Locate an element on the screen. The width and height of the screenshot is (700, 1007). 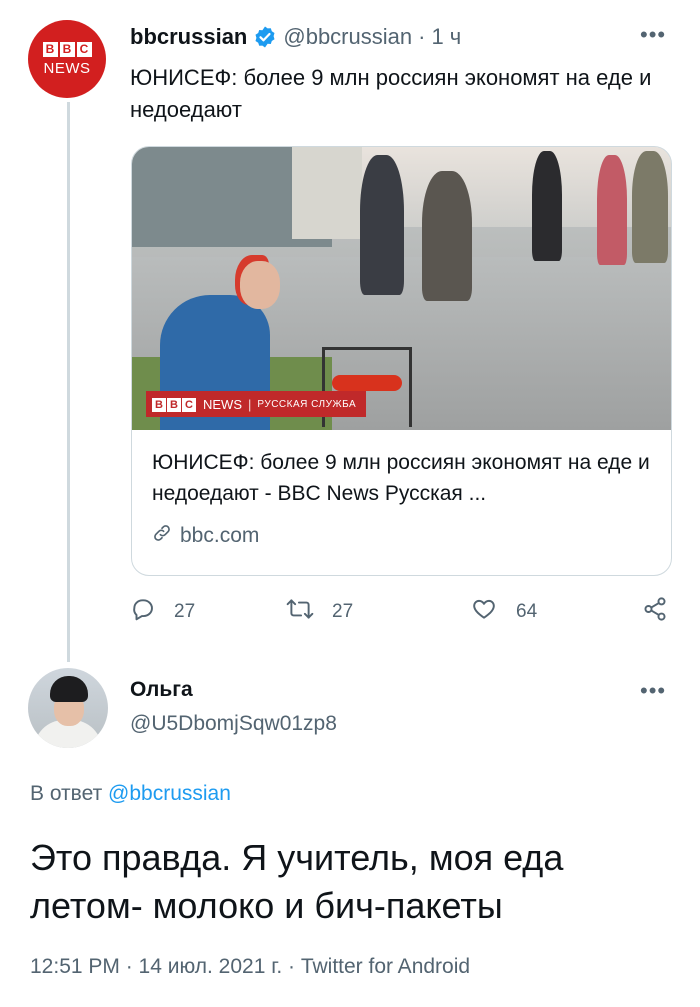
share-button is located at coordinates (655, 612).